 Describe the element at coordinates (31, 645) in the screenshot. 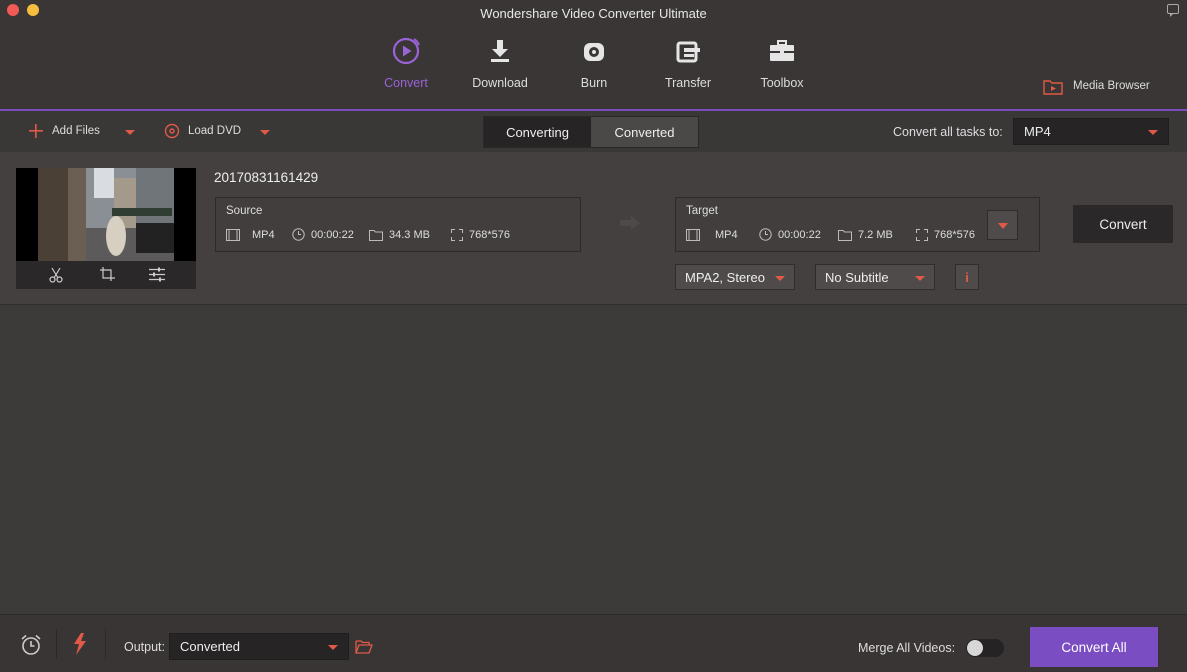

I see `alarm-clock-icon` at that location.